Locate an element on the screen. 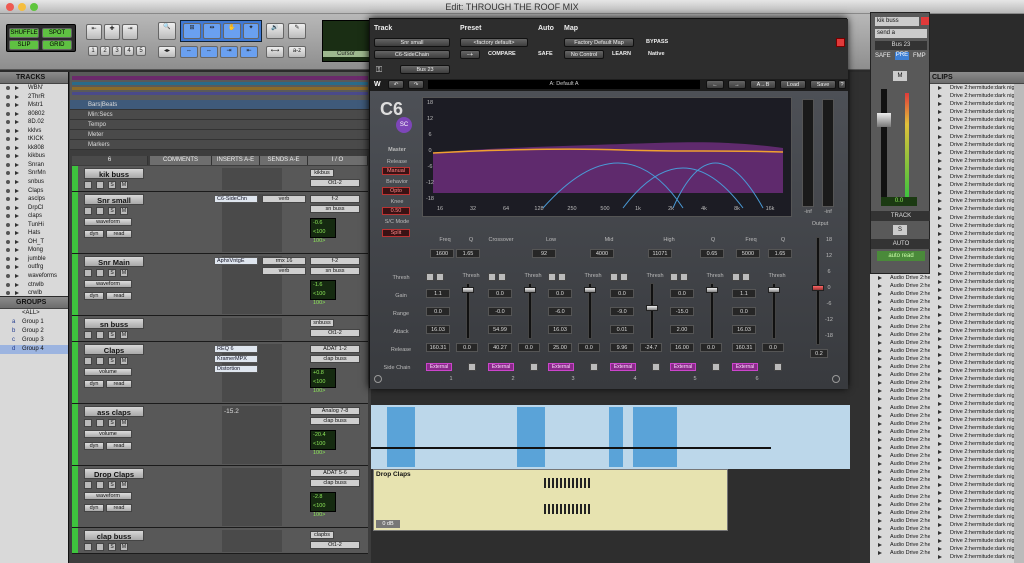  no-control-selector: No Control is located at coordinates (584, 54).